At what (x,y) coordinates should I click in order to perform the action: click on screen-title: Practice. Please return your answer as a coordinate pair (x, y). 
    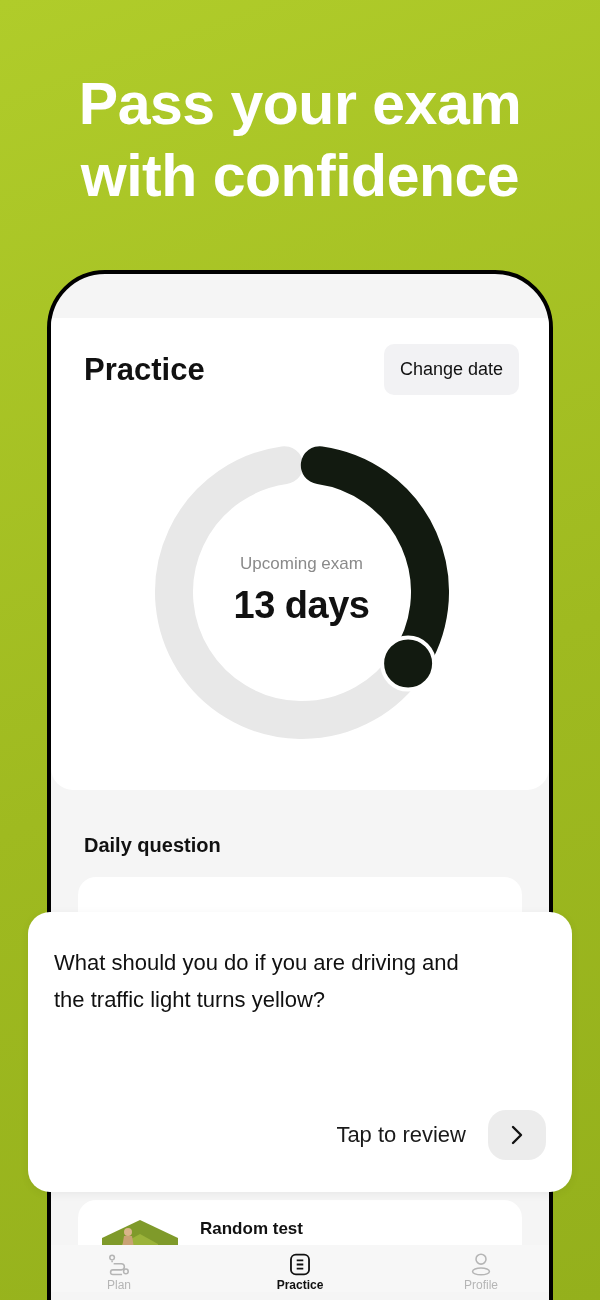
    Looking at the image, I should click on (144, 369).